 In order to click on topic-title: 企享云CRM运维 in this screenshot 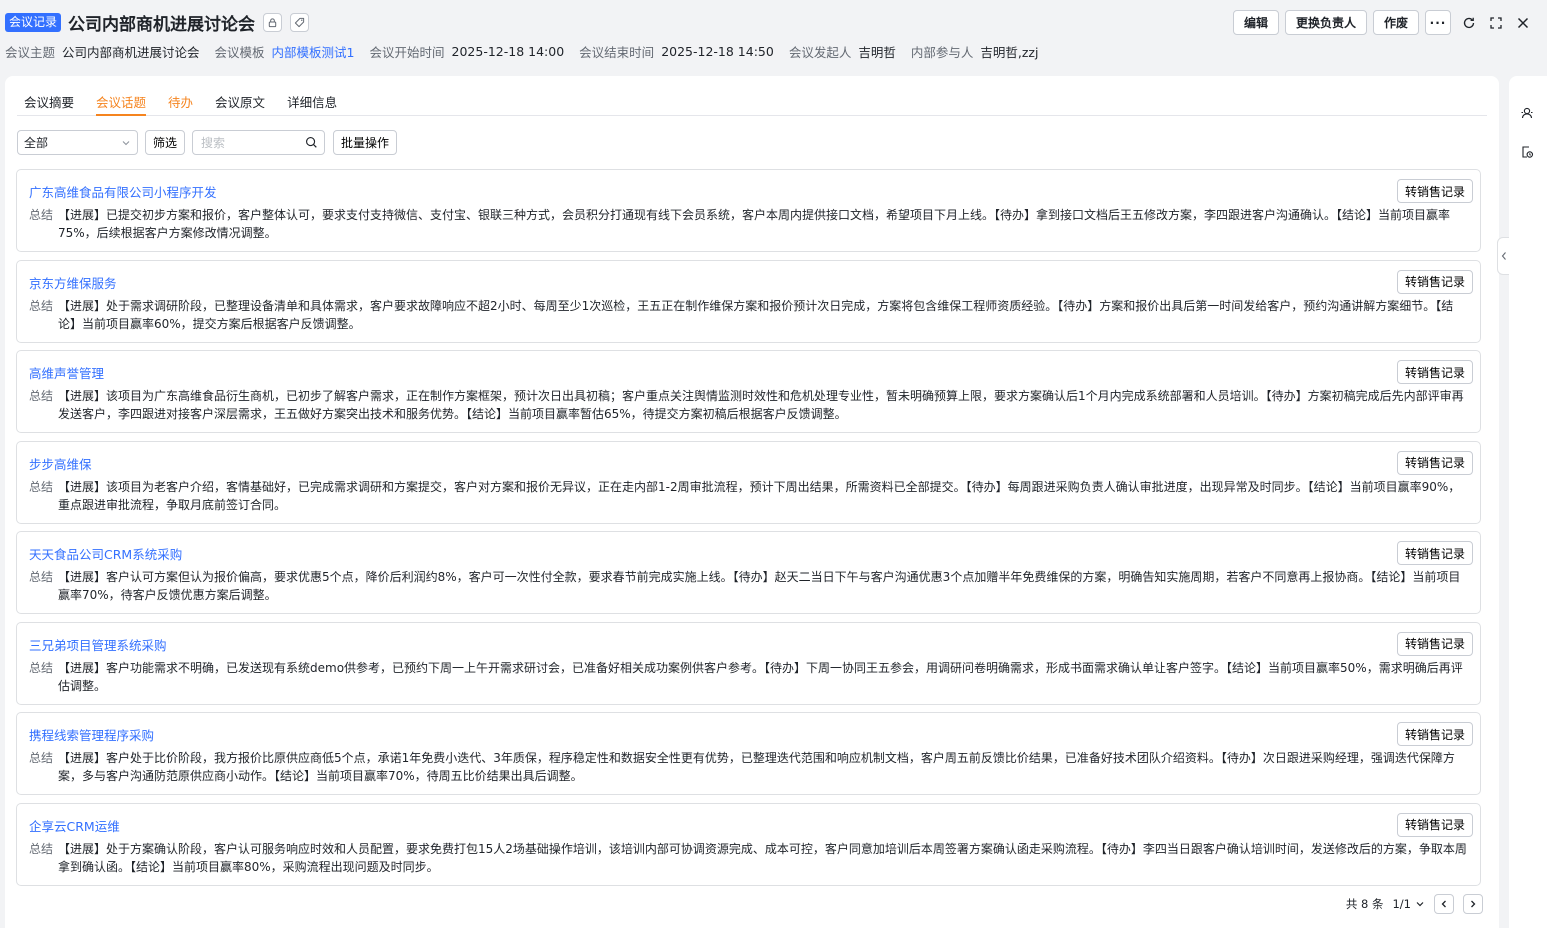, I will do `click(74, 825)`.